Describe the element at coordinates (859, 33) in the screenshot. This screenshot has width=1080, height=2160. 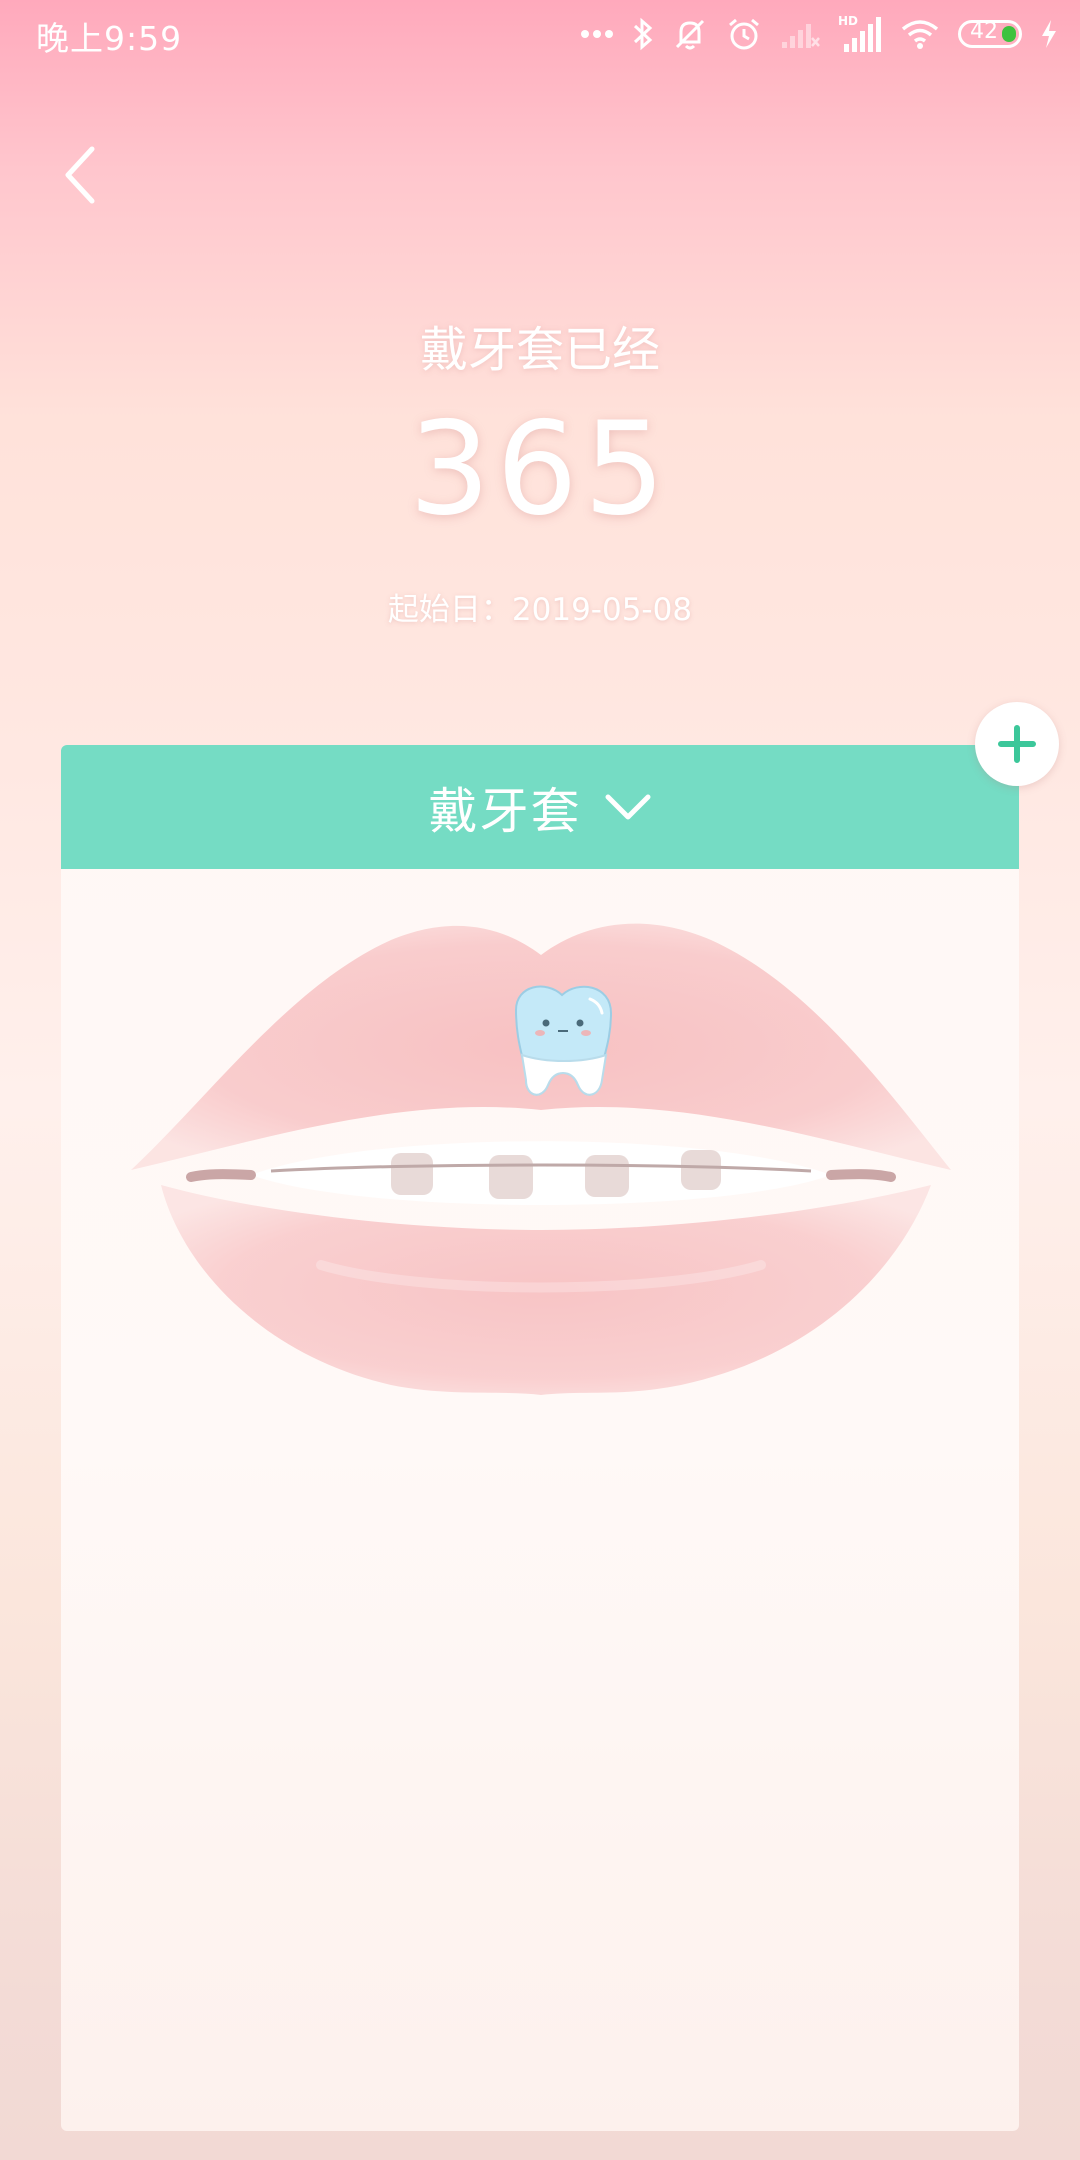
I see `hd-signal-icon: HD` at that location.